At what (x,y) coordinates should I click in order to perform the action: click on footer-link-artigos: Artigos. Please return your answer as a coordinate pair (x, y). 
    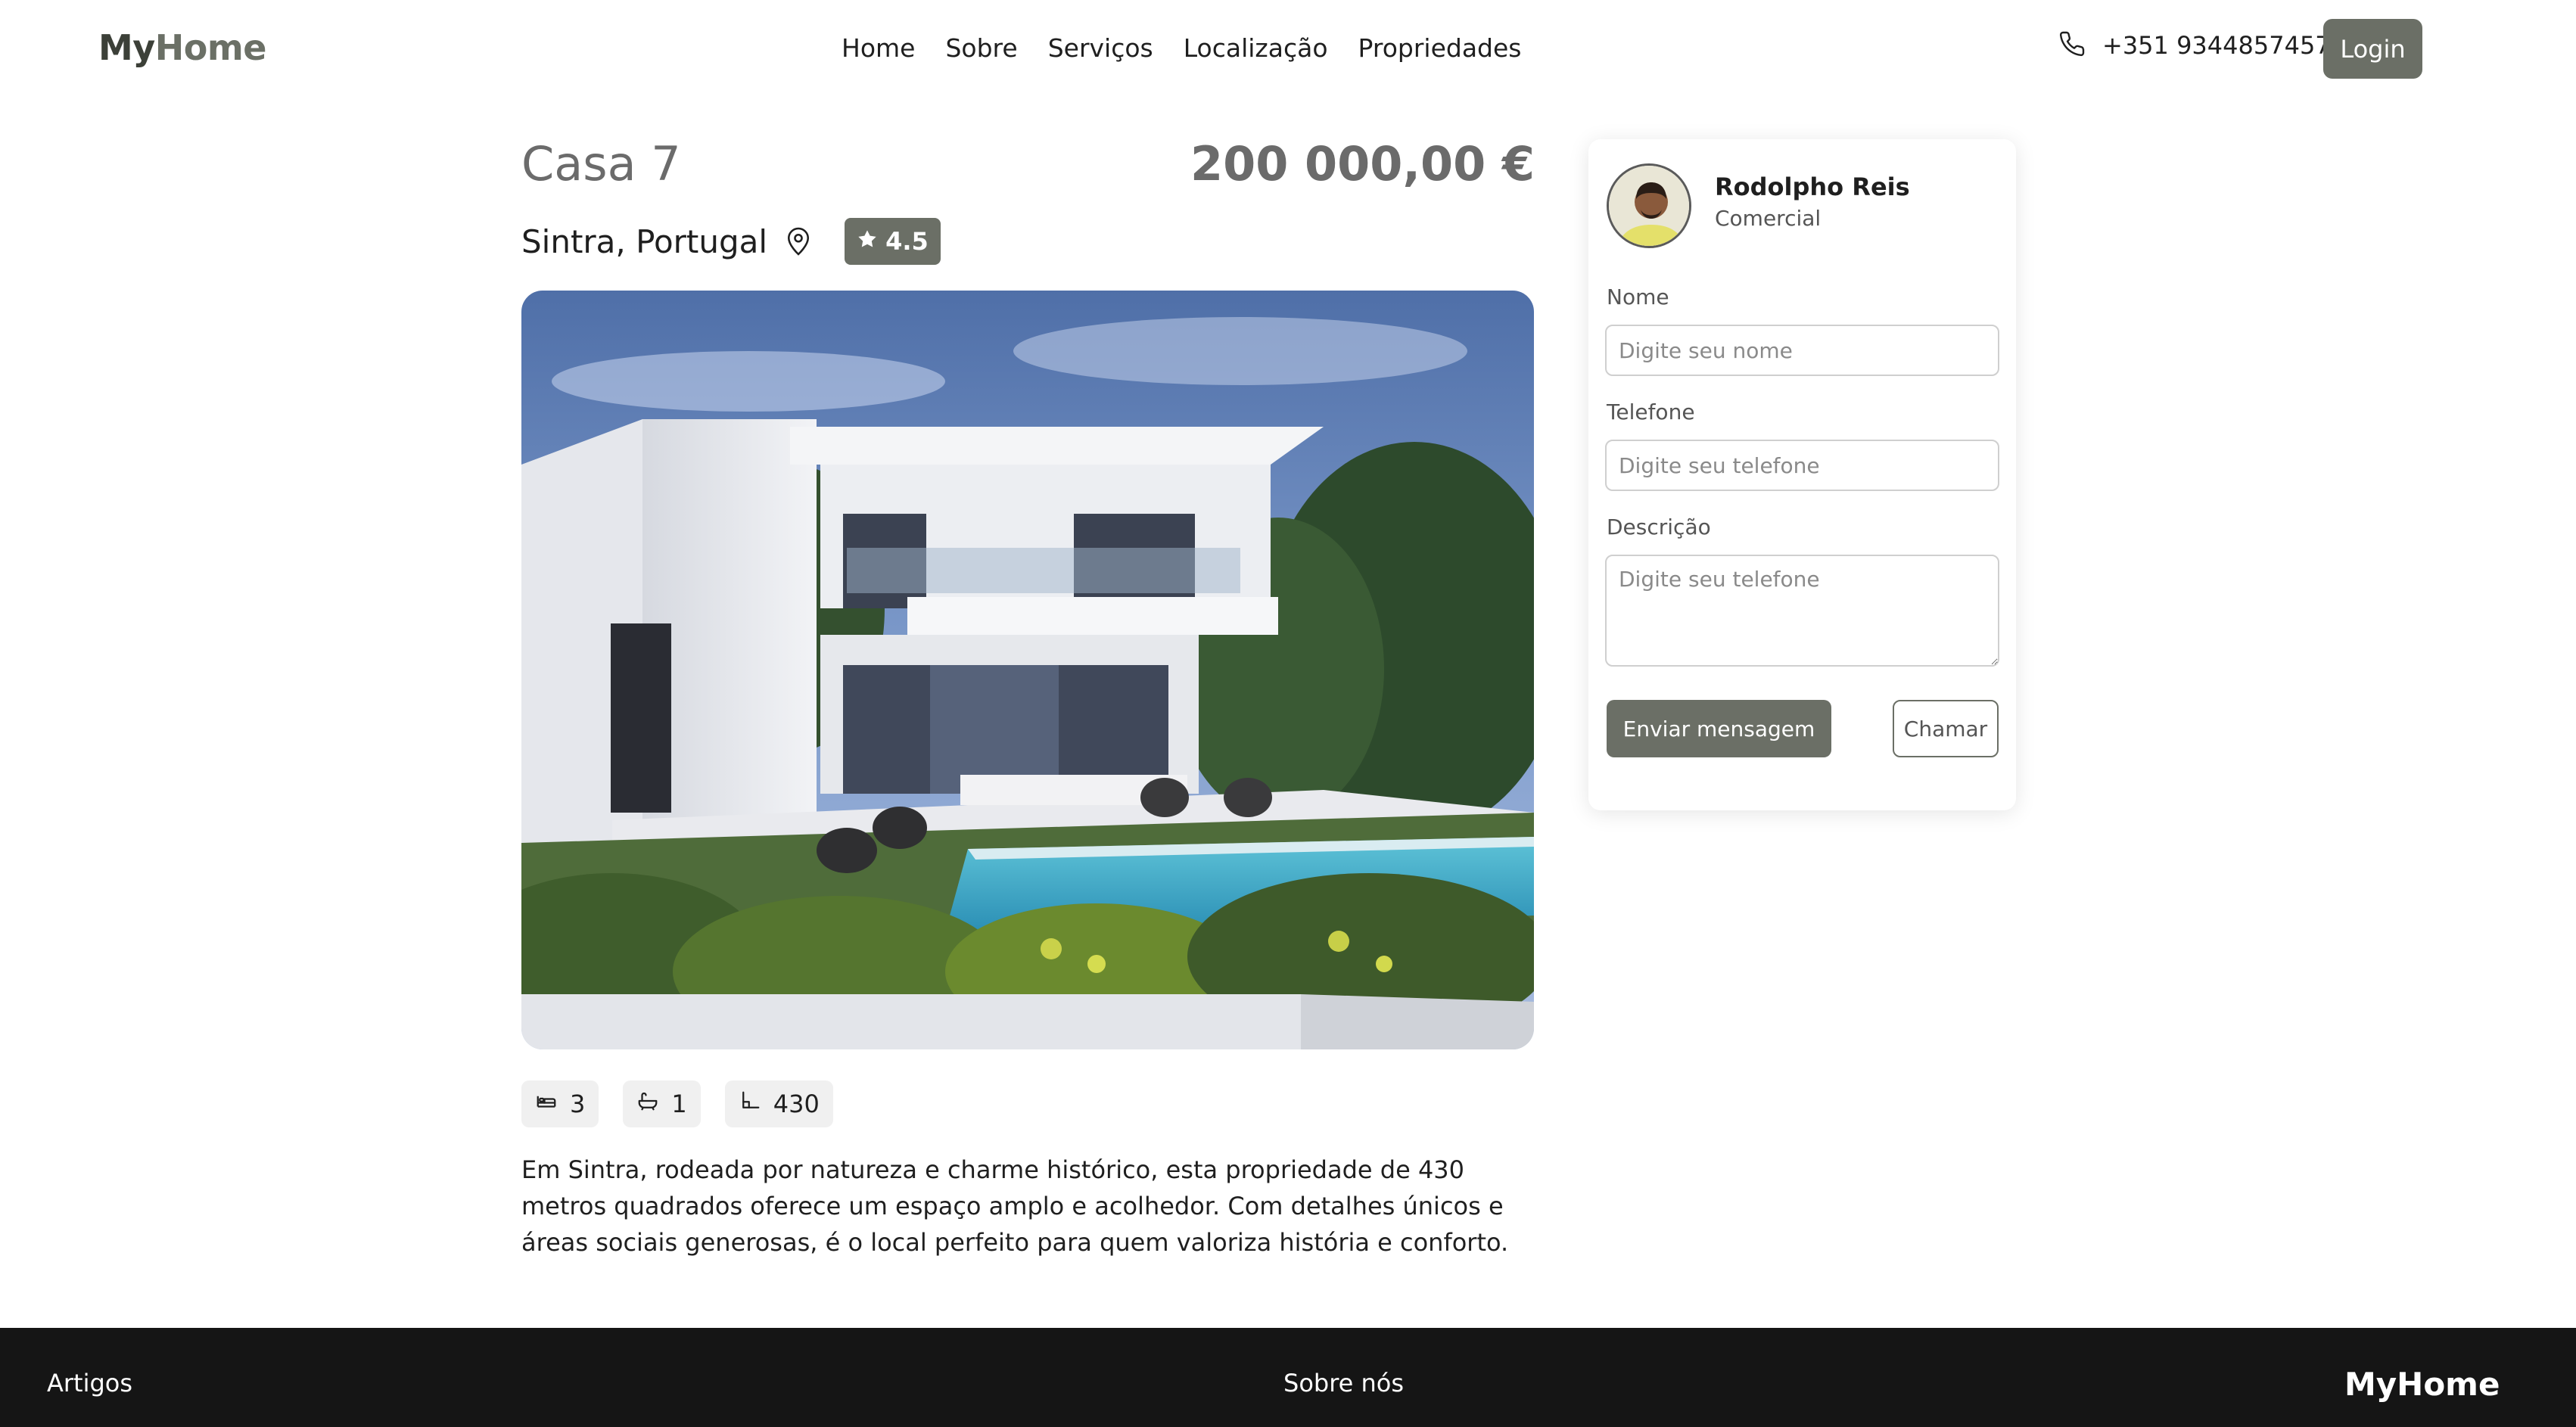
    Looking at the image, I should click on (89, 1383).